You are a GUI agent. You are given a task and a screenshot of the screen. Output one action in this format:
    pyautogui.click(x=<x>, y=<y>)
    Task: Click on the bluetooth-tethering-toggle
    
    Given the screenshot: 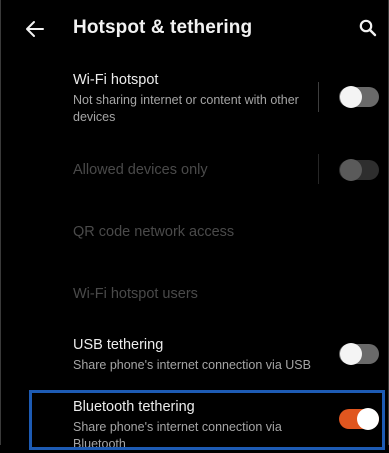 What is the action you would take?
    pyautogui.click(x=359, y=419)
    